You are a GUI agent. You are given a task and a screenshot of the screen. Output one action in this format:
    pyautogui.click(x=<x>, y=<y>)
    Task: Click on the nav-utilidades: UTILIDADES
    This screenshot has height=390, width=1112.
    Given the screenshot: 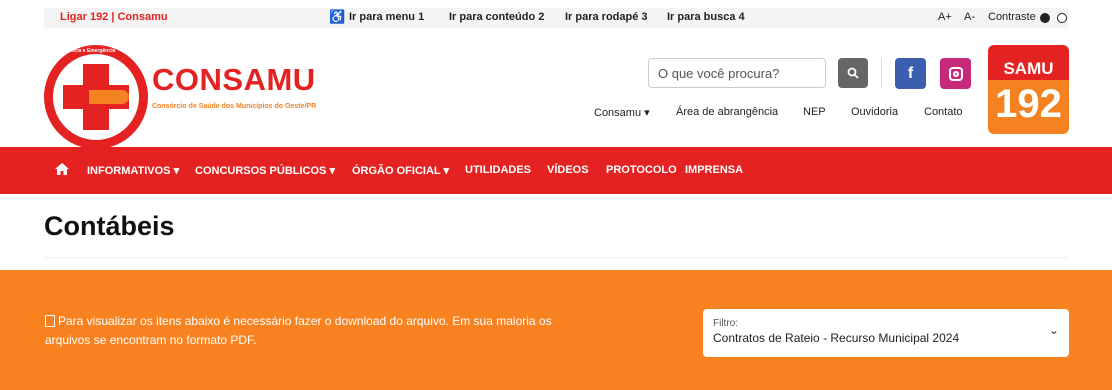 What is the action you would take?
    pyautogui.click(x=498, y=170)
    